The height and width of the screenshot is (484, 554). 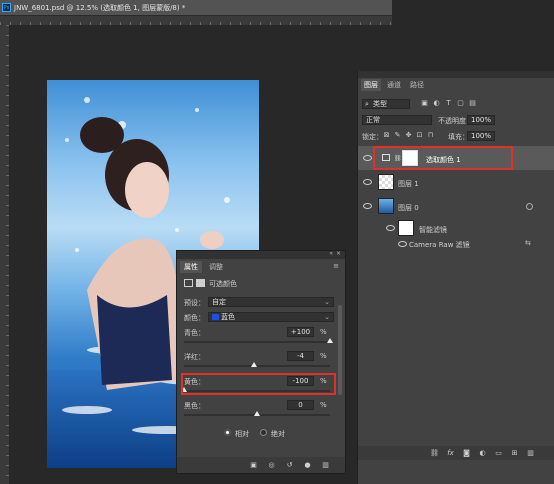 I want to click on lock-transparent-icon: ⊠, so click(x=386, y=135).